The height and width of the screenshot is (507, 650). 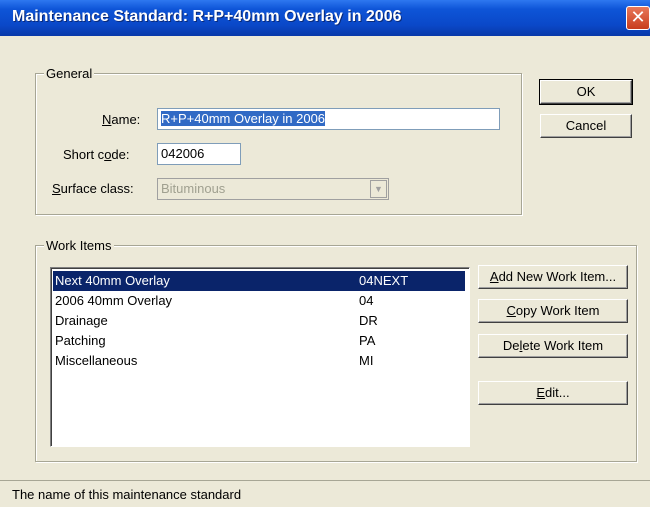 I want to click on cancel-button: Cancel, so click(x=586, y=126).